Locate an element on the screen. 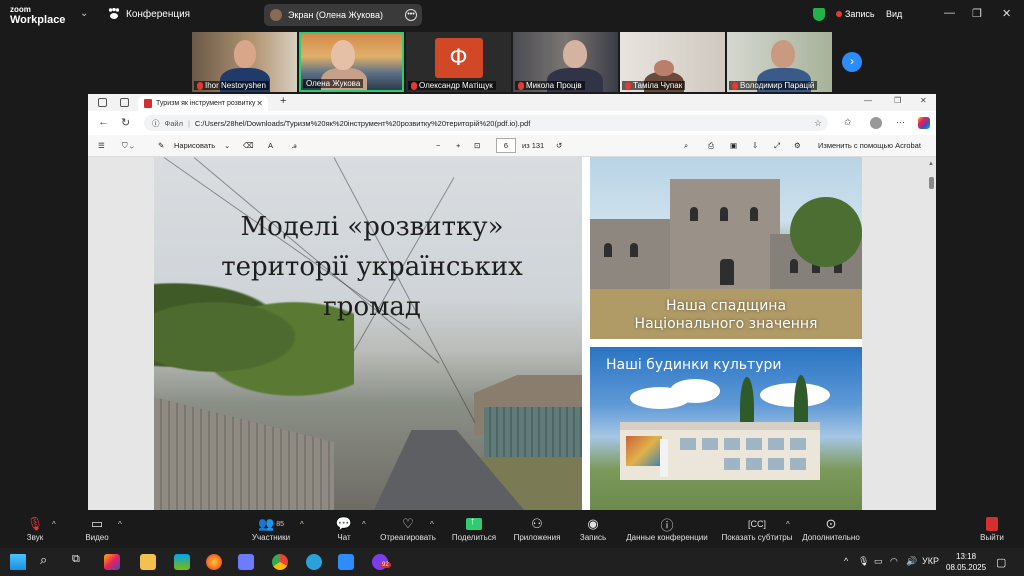 The image size is (1024, 576). leave-button: Выйти is located at coordinates (992, 528).